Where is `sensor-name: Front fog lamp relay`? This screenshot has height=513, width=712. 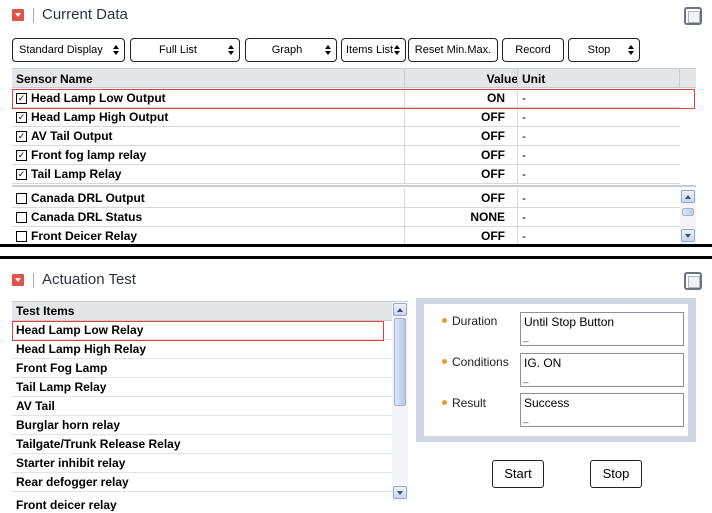
sensor-name: Front fog lamp relay is located at coordinates (89, 155).